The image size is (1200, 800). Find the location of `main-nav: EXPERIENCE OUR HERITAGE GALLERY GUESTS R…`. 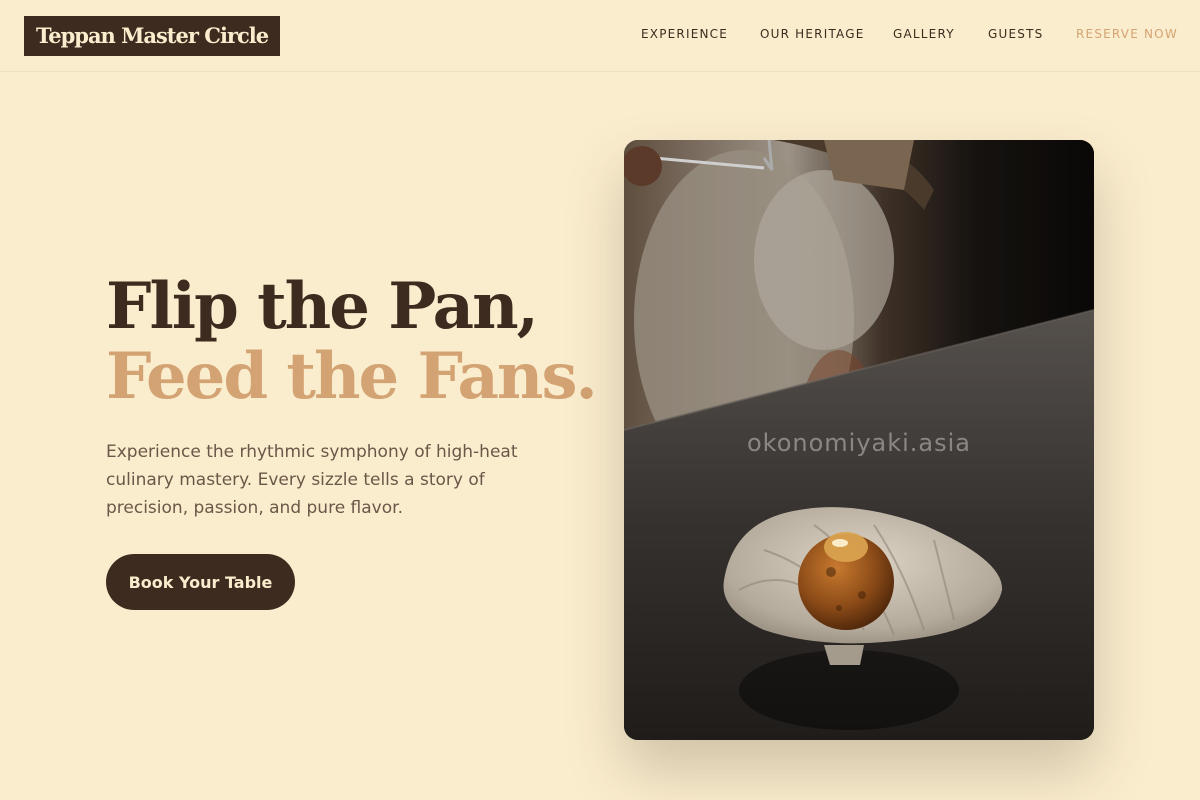

main-nav: EXPERIENCE OUR HERITAGE GALLERY GUESTS R… is located at coordinates (600, 35).